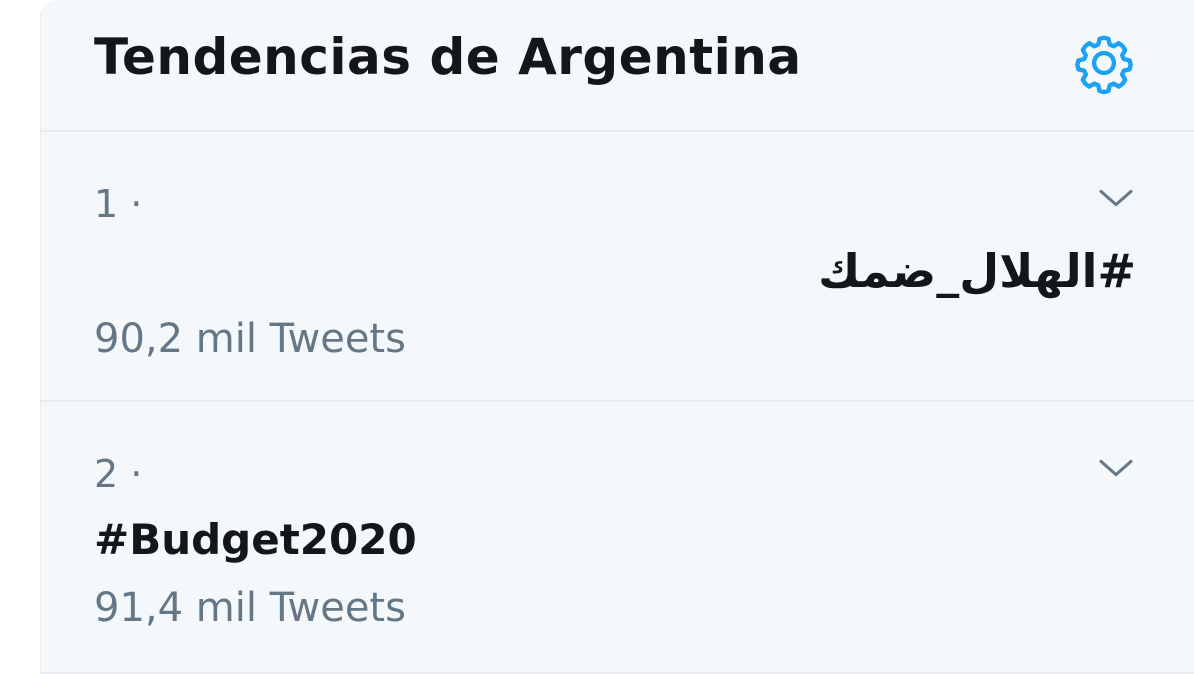 This screenshot has width=1194, height=674. I want to click on trend-rank: 1 ·, so click(118, 204).